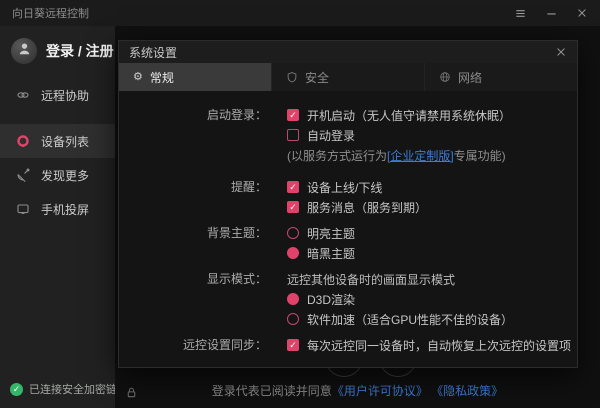 This screenshot has width=600, height=408. I want to click on option-label: 服务消息（服务到期）, so click(367, 207).